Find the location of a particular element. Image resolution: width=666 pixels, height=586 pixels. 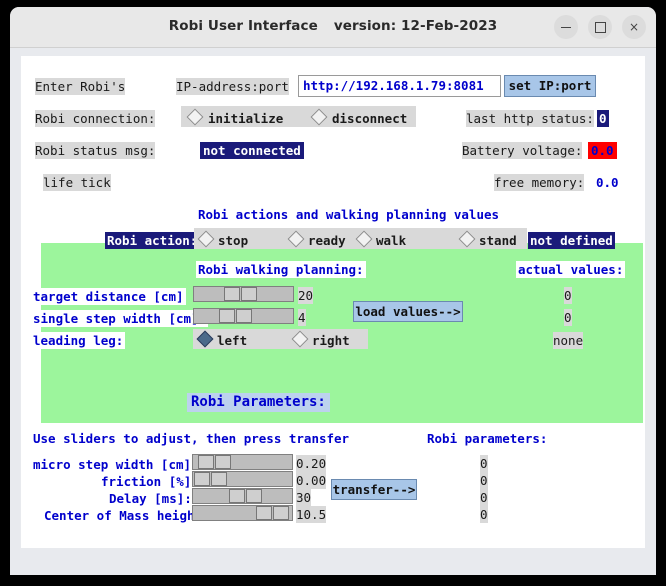

robi-status-msg-value: not connected is located at coordinates (252, 150).